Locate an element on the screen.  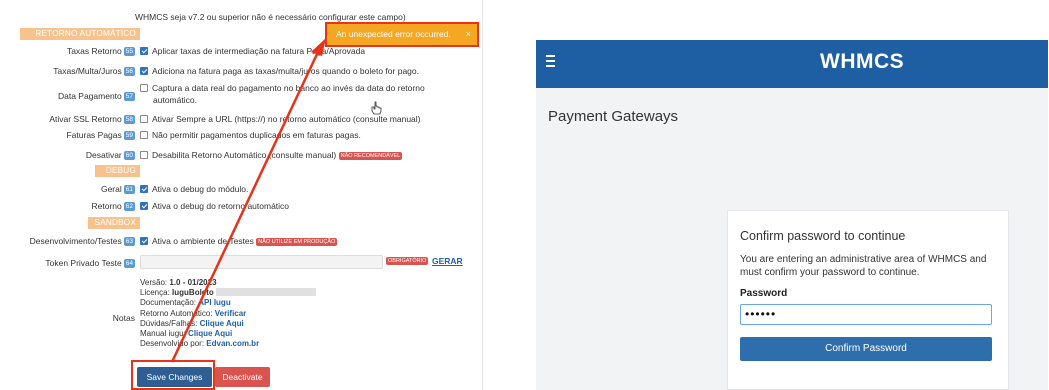
menu-icon is located at coordinates (554, 62).